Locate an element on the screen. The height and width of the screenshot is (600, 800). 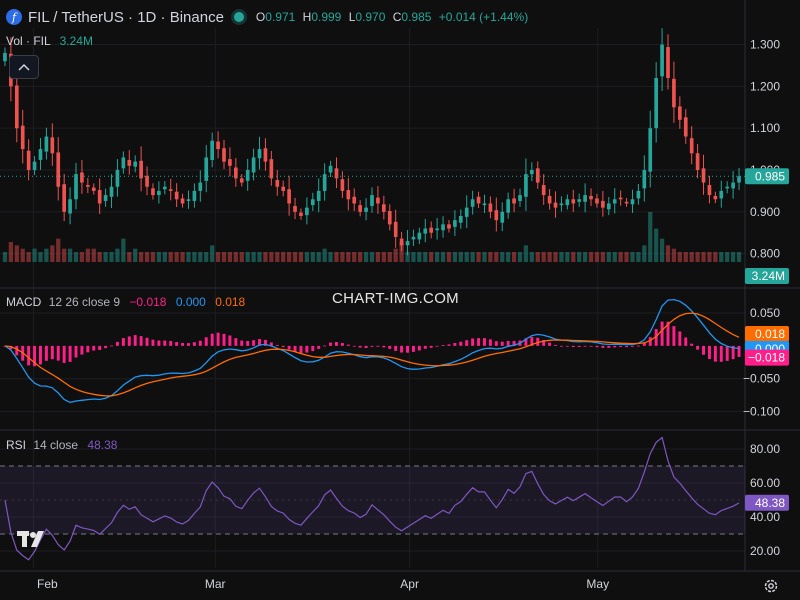
time-tick-label: May is located at coordinates (597, 584).